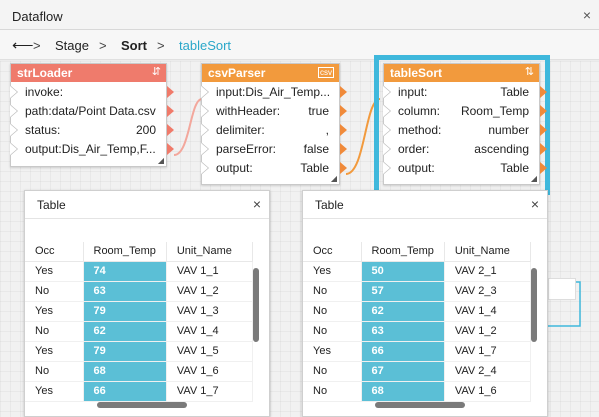  I want to click on table-row: Yes 79 VAV 1_5, so click(139, 351).